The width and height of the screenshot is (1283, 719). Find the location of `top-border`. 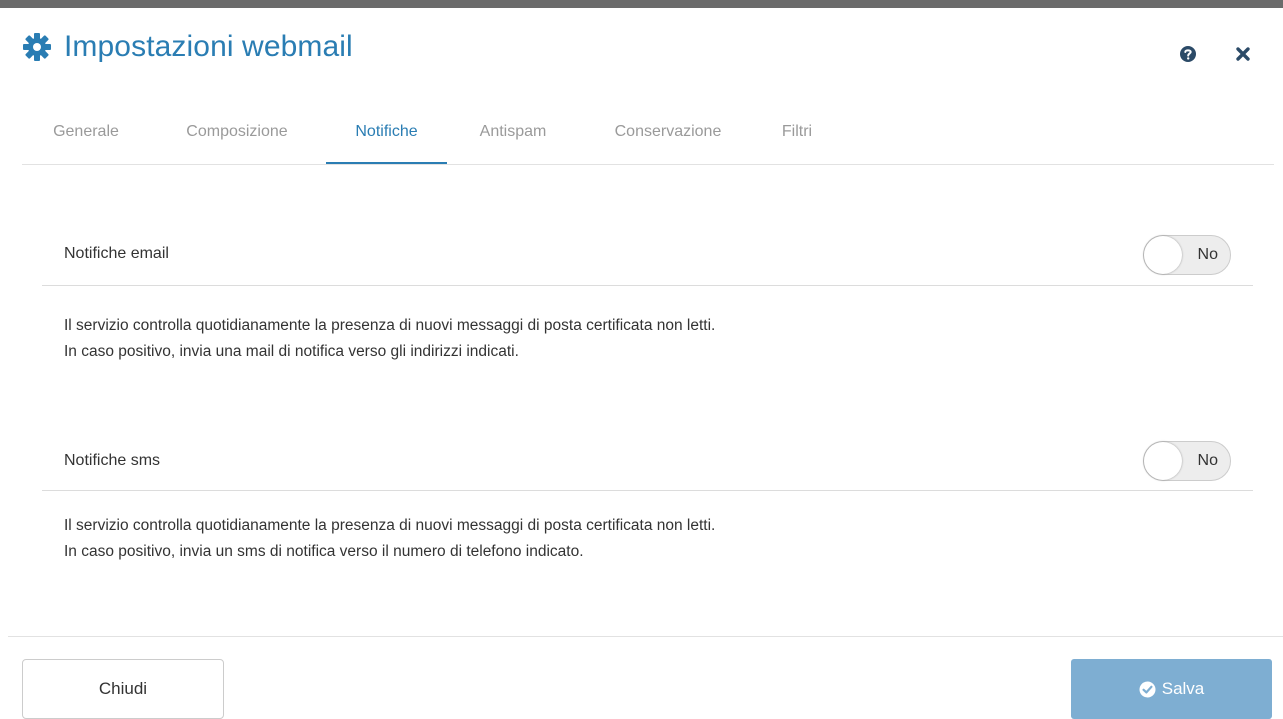

top-border is located at coordinates (641, 4).